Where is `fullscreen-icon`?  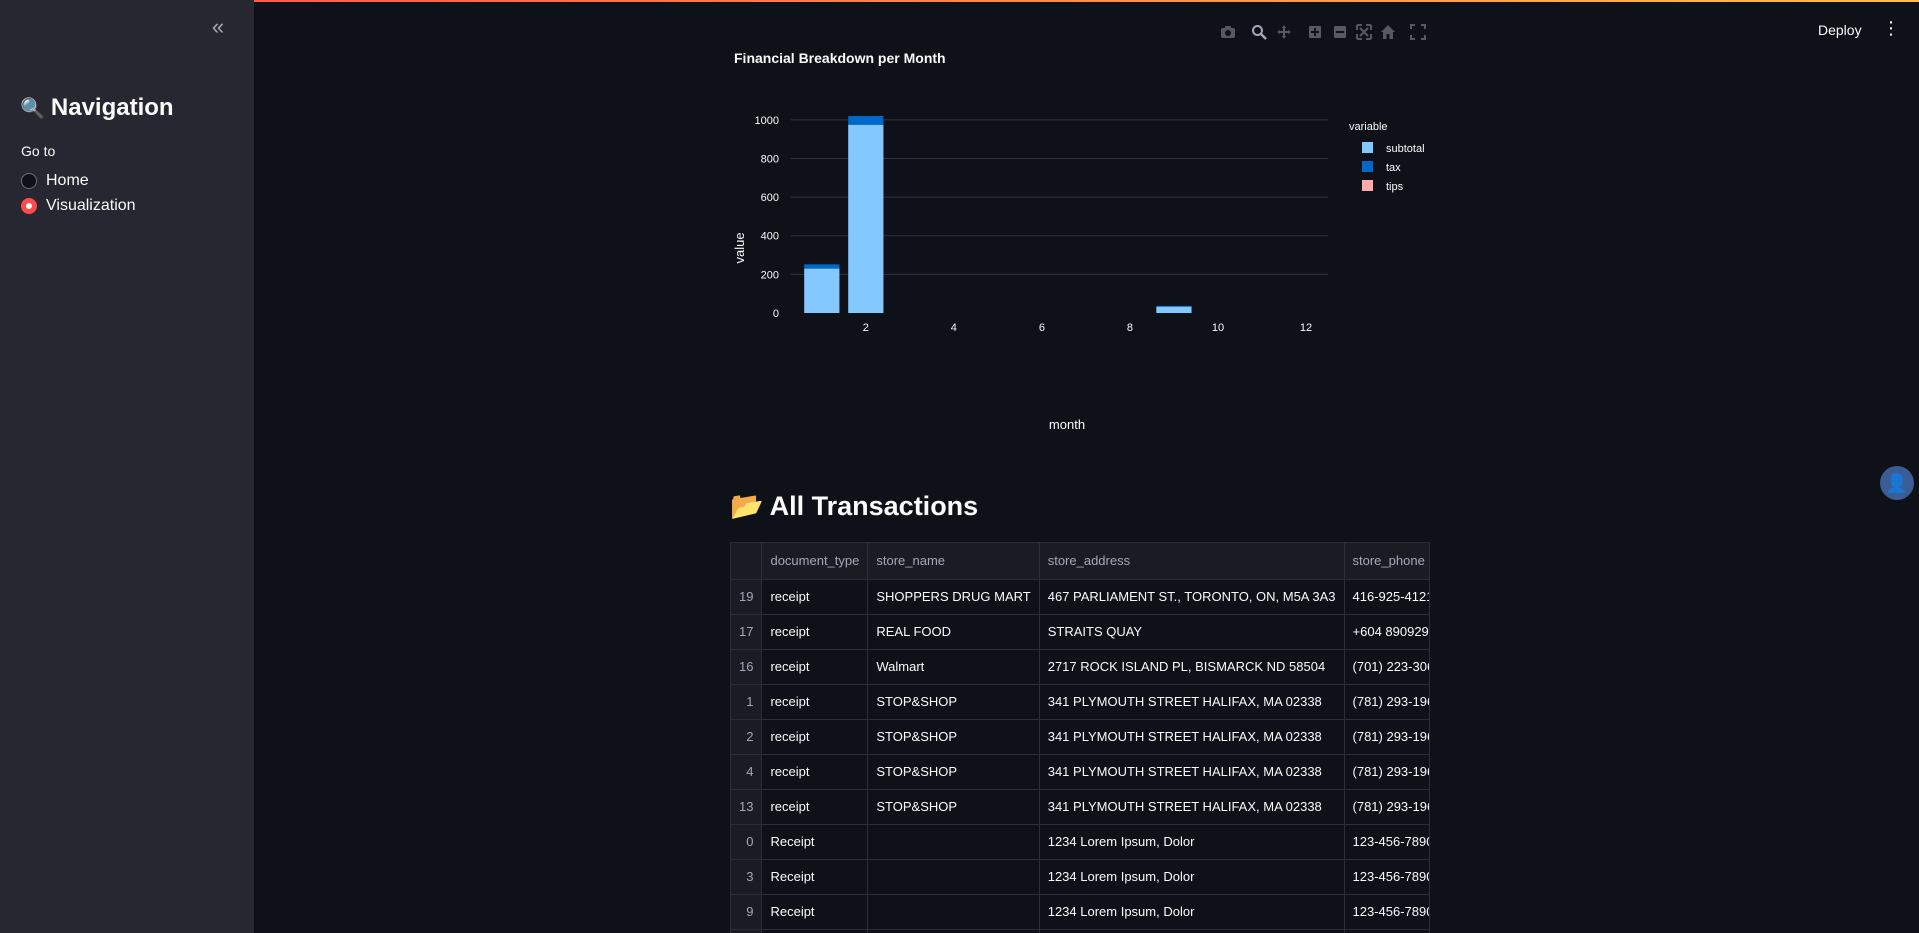 fullscreen-icon is located at coordinates (1418, 32).